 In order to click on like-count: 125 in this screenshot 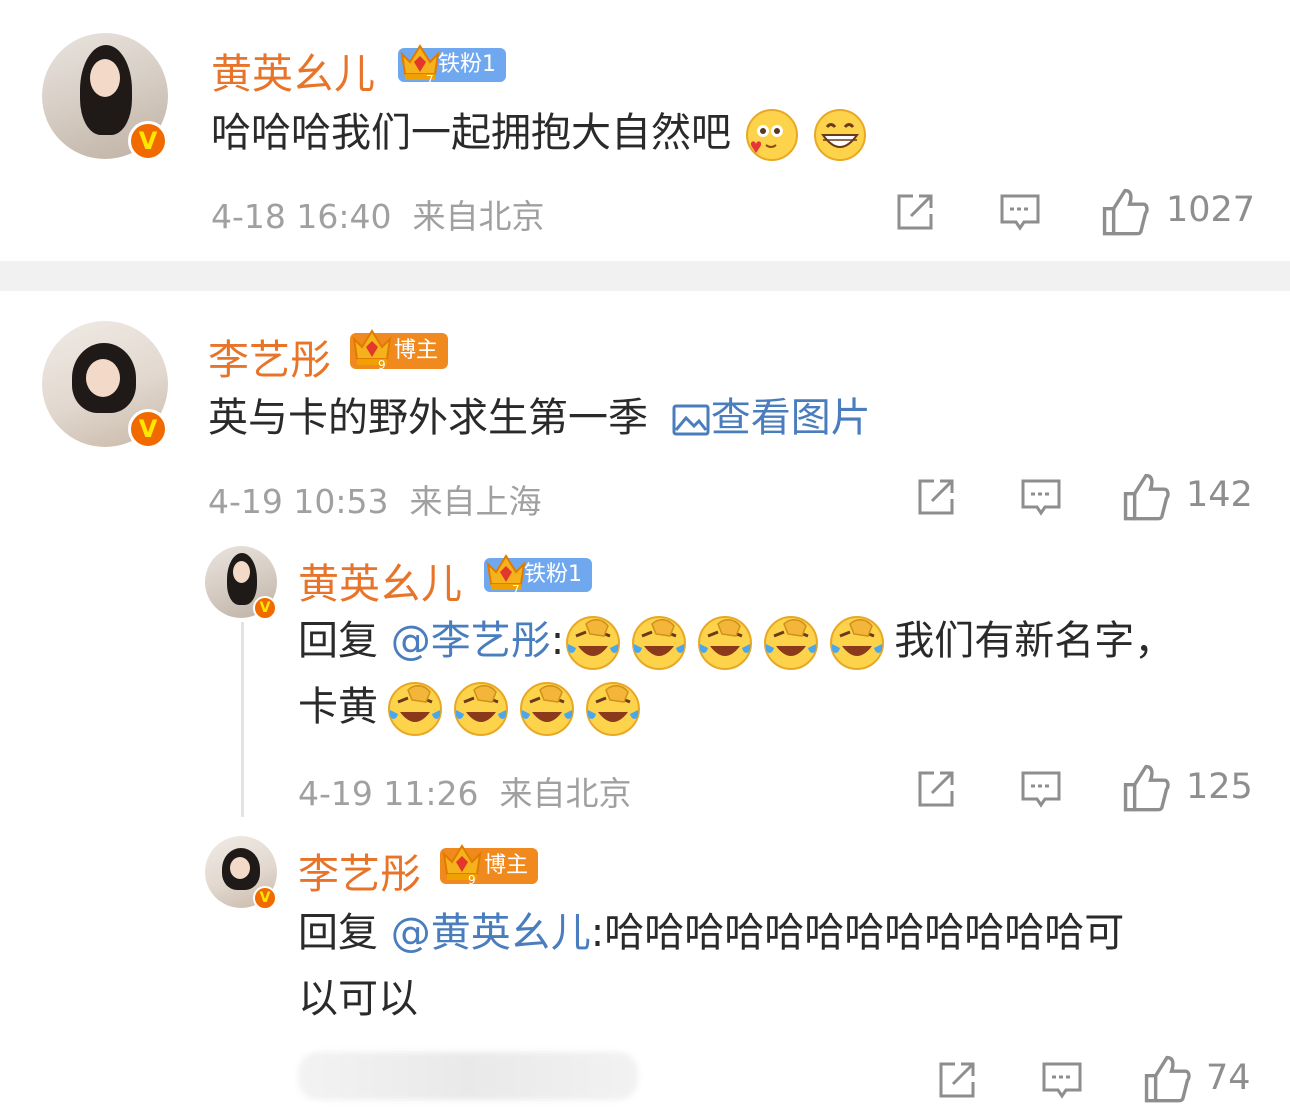, I will do `click(1219, 787)`.